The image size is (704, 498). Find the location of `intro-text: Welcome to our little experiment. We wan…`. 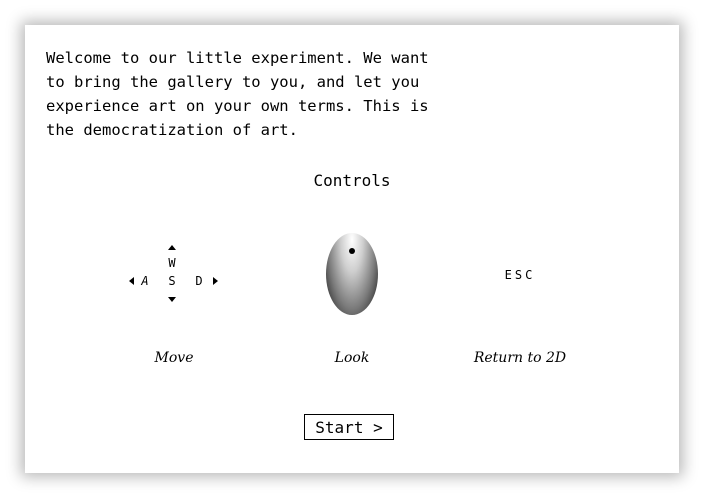

intro-text: Welcome to our little experiment. We wan… is located at coordinates (237, 94).